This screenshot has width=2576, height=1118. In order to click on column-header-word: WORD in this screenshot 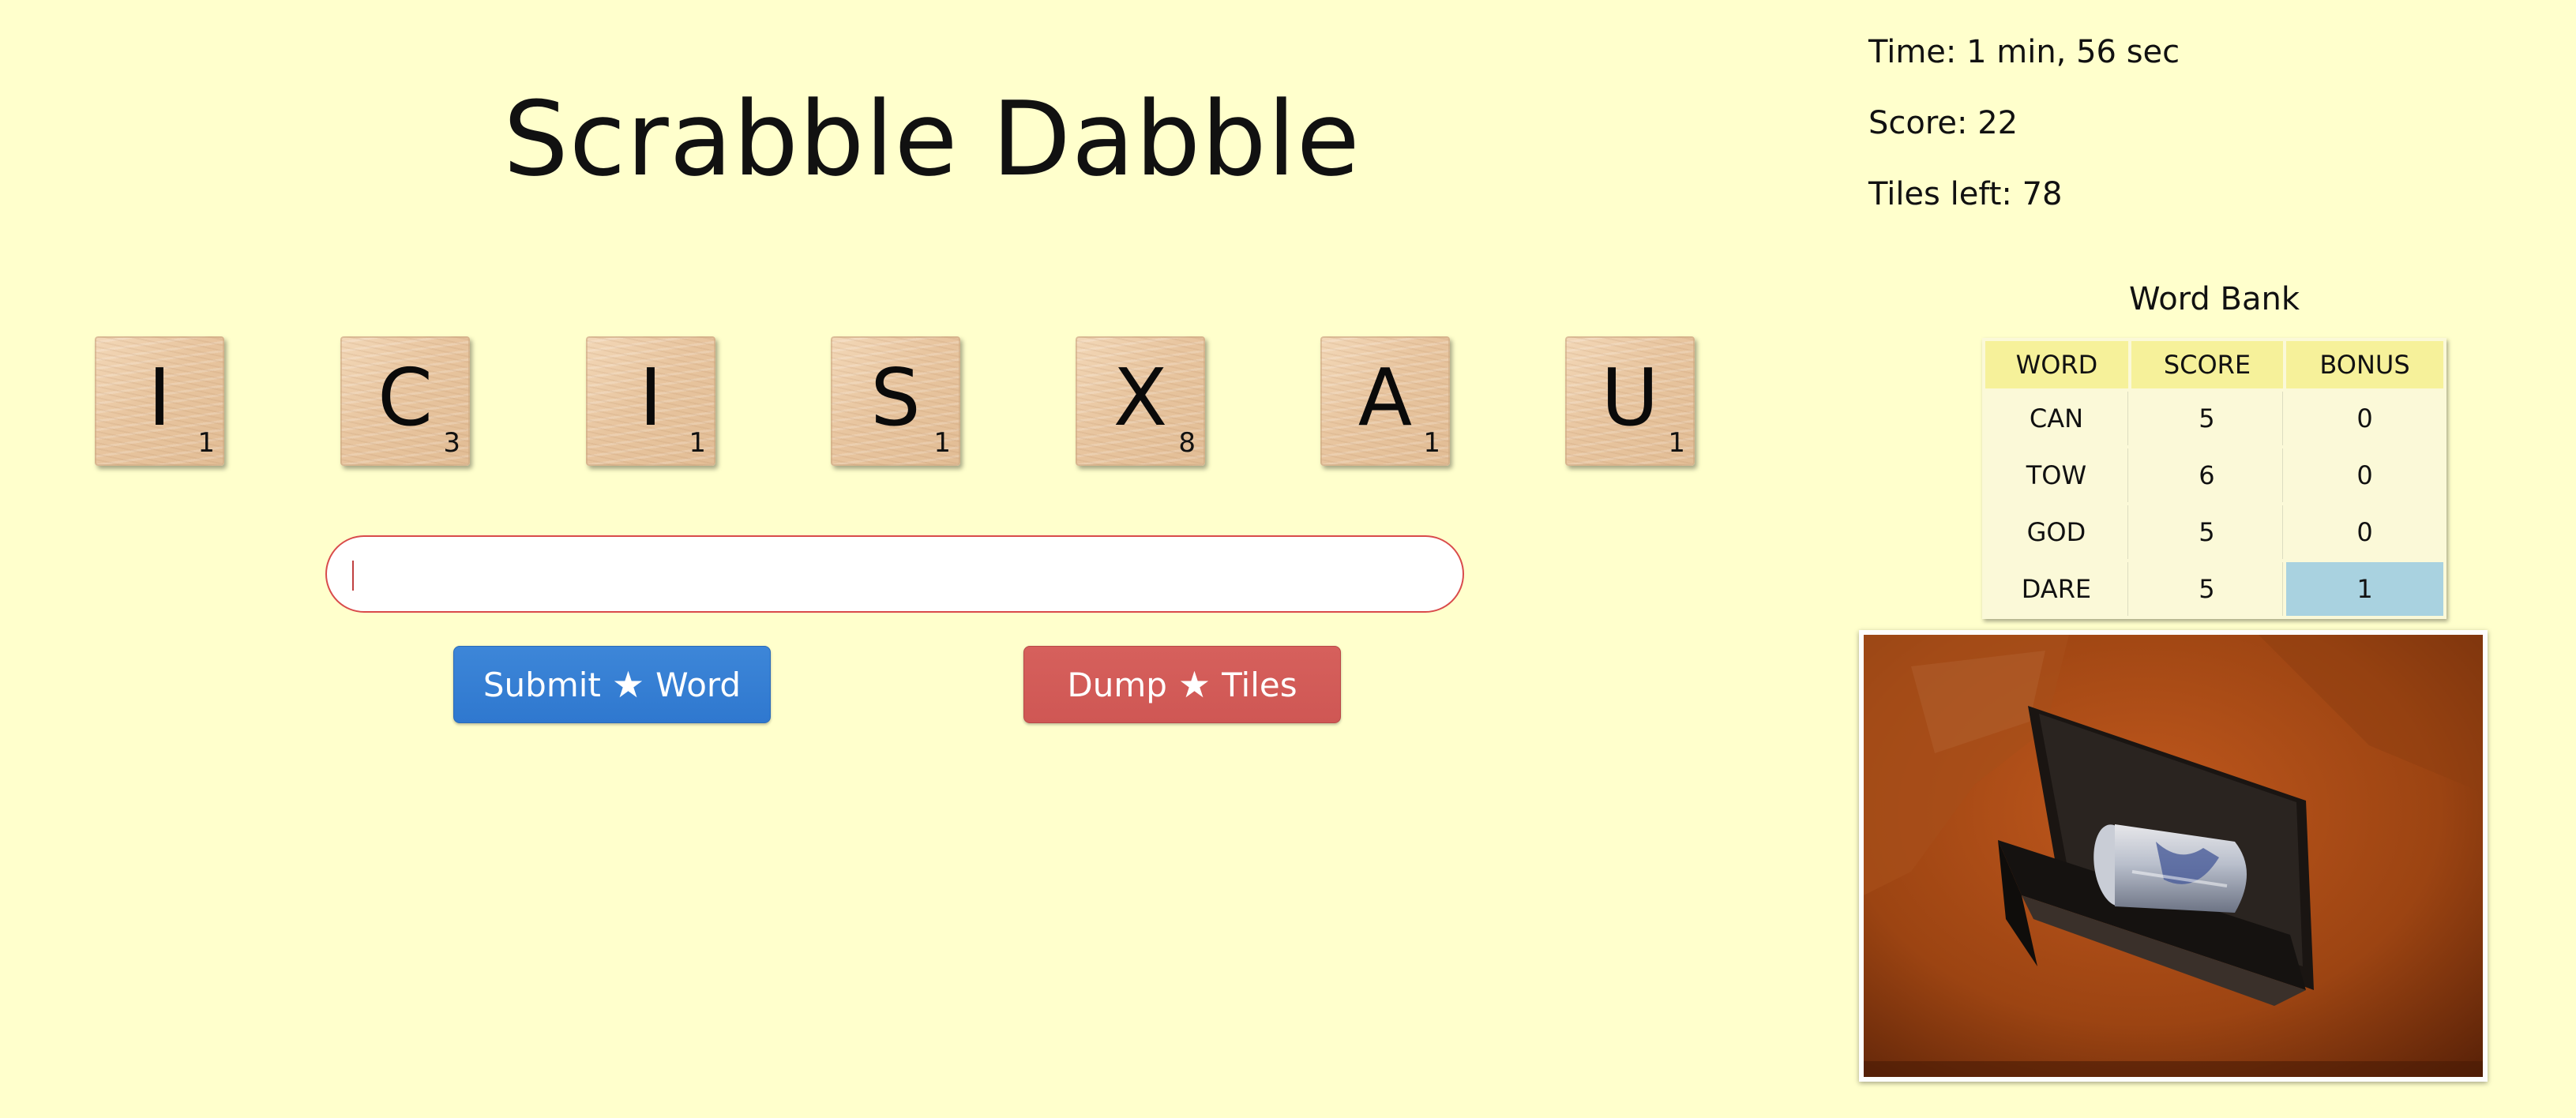, I will do `click(2056, 364)`.